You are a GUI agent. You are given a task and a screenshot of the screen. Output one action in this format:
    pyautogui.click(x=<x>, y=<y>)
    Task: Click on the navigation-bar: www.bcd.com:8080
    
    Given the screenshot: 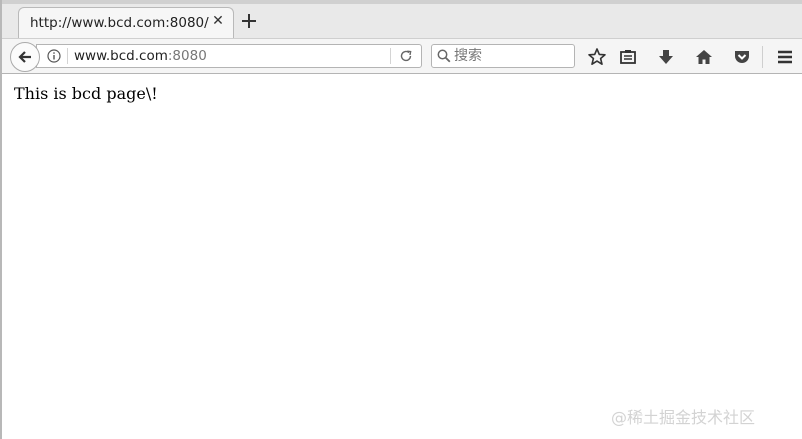 What is the action you would take?
    pyautogui.click(x=402, y=56)
    